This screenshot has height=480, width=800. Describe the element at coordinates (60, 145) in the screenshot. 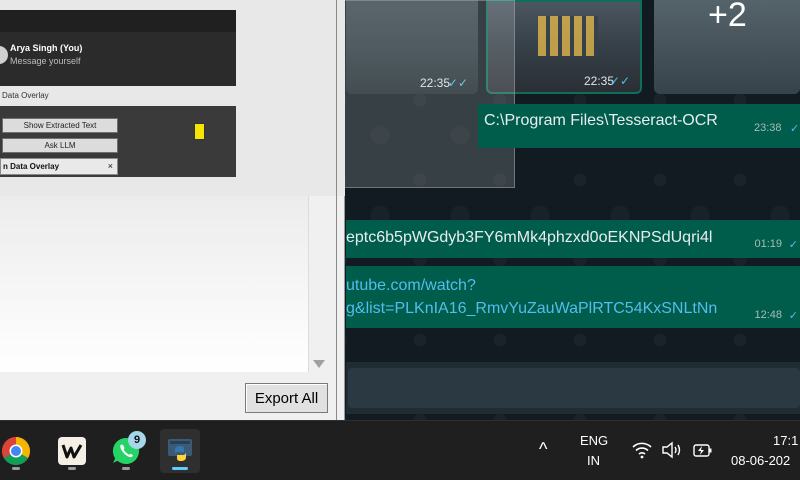

I see `ask-llm-button: Ask LLM` at that location.